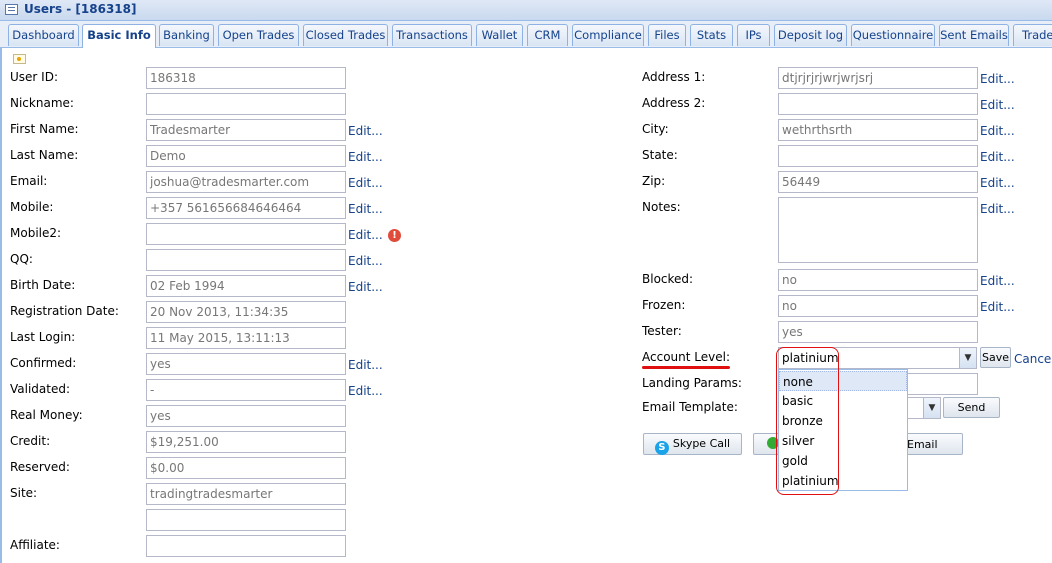 This screenshot has width=1052, height=563. I want to click on tab-questionnaire: Questionnaire, so click(893, 35).